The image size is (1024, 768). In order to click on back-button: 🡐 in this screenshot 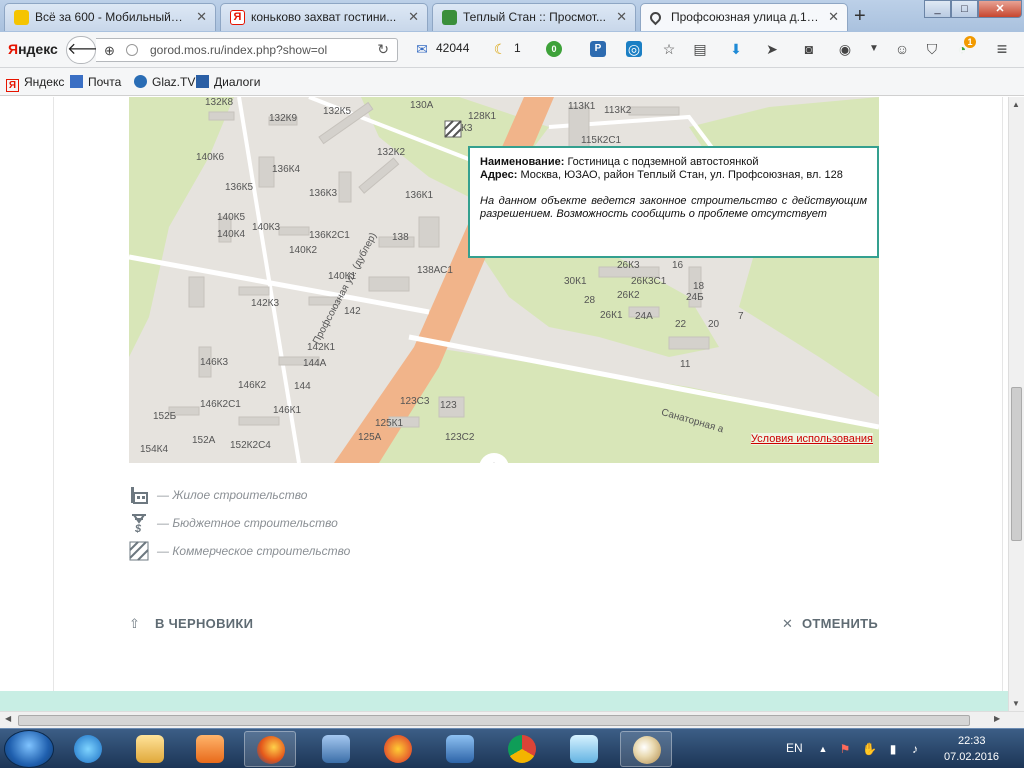, I will do `click(88, 50)`.